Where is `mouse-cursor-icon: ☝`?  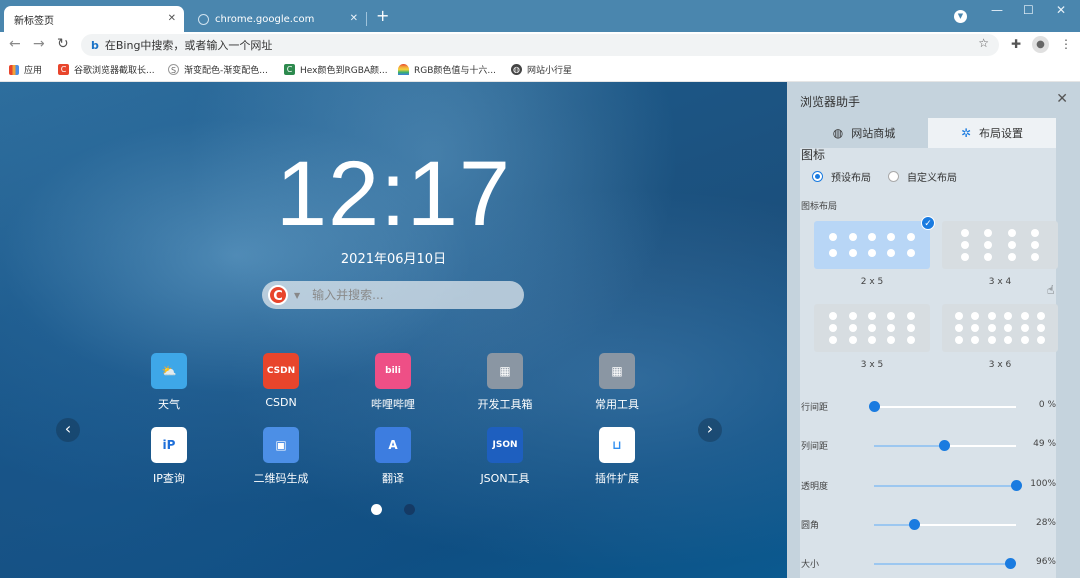 mouse-cursor-icon: ☝ is located at coordinates (1051, 290).